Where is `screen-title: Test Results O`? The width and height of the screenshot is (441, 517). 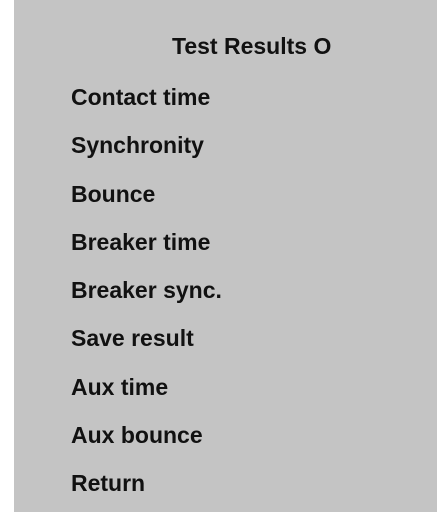
screen-title: Test Results O is located at coordinates (252, 46).